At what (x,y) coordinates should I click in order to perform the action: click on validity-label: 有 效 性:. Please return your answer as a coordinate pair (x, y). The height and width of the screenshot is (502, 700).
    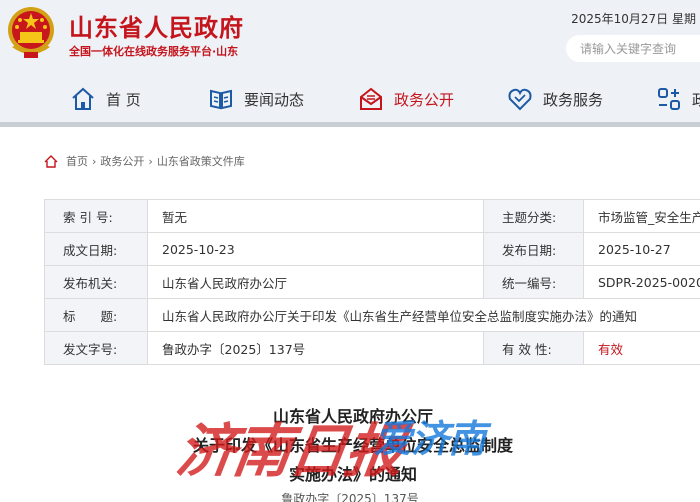
    Looking at the image, I should click on (533, 348).